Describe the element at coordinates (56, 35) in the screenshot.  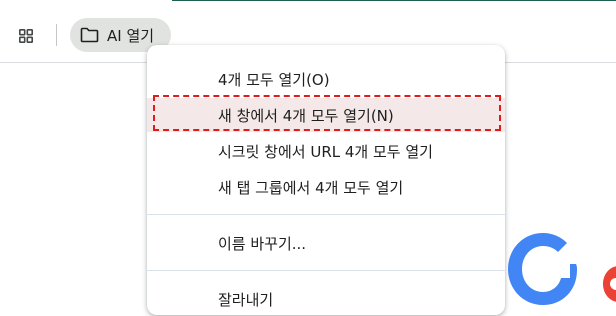
I see `bookmarks-separator` at that location.